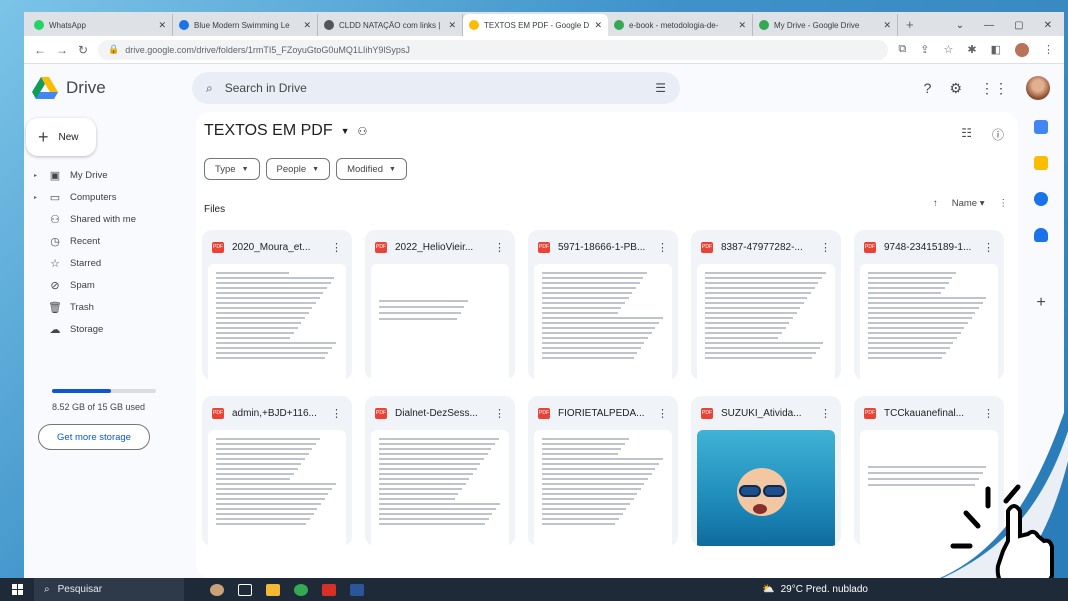 Image resolution: width=1068 pixels, height=601 pixels. What do you see at coordinates (929, 471) in the screenshot?
I see `file-card: PDF TCCkauanefinal... ⋮` at bounding box center [929, 471].